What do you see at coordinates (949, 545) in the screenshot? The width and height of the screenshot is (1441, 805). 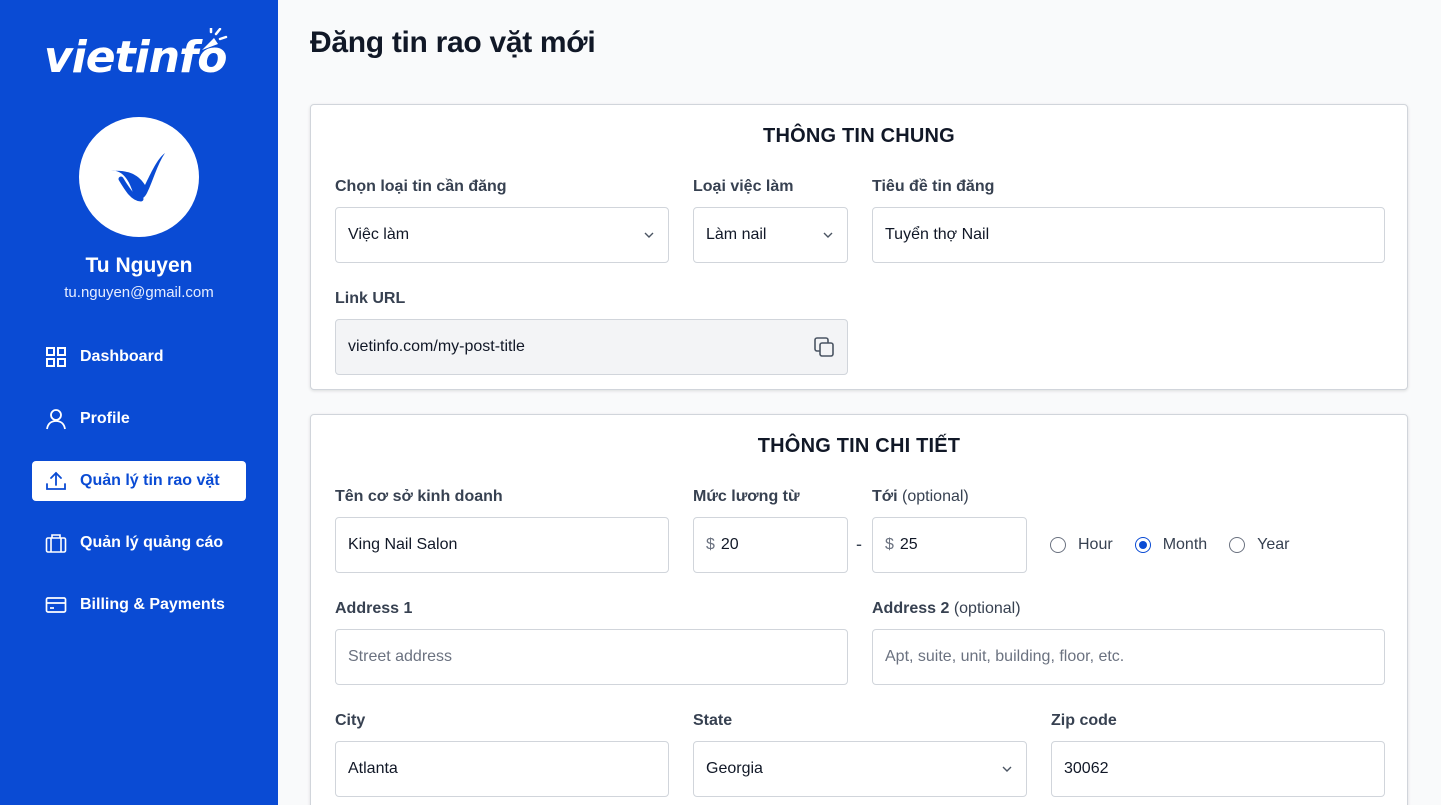 I see `salary-to-input: $ 25` at bounding box center [949, 545].